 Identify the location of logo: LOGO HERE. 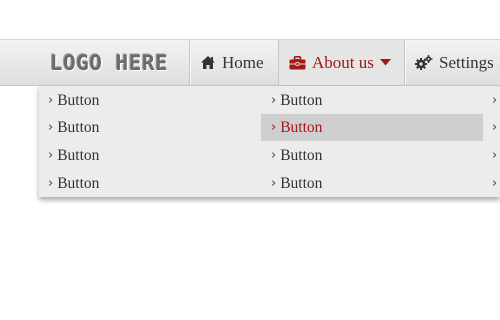
(109, 62).